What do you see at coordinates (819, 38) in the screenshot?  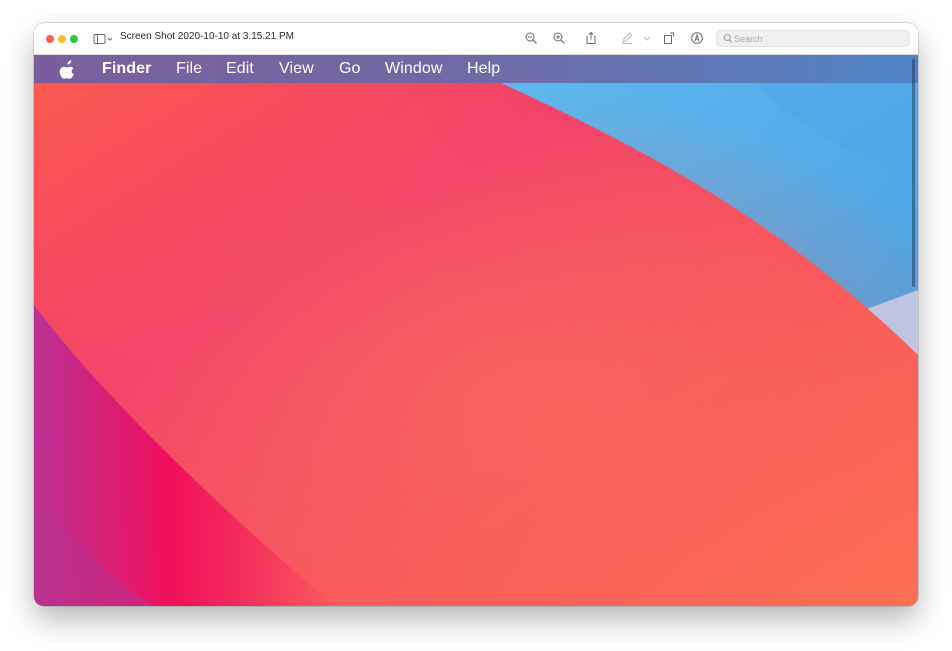 I see `search-input` at bounding box center [819, 38].